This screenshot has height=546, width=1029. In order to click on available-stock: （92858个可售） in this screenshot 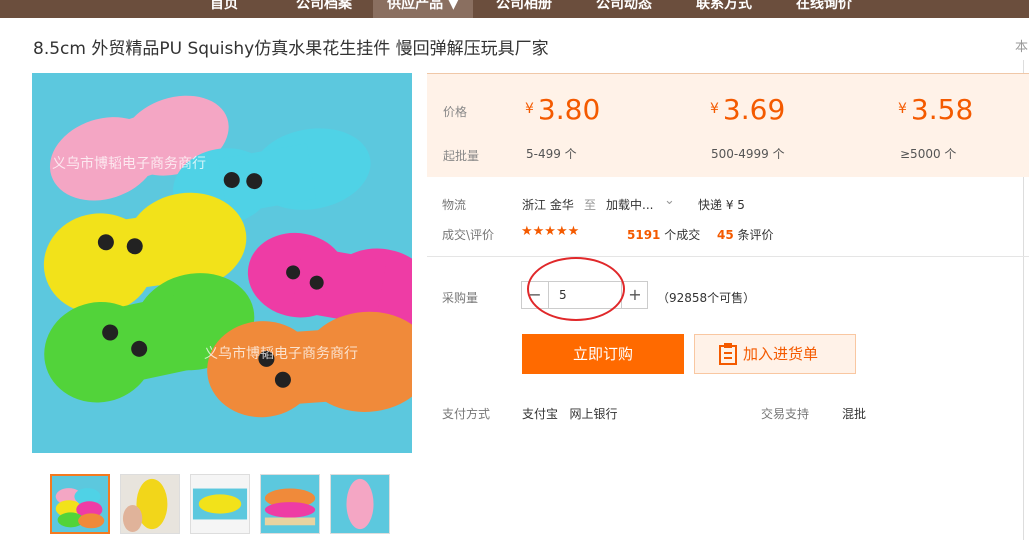, I will do `click(706, 298)`.